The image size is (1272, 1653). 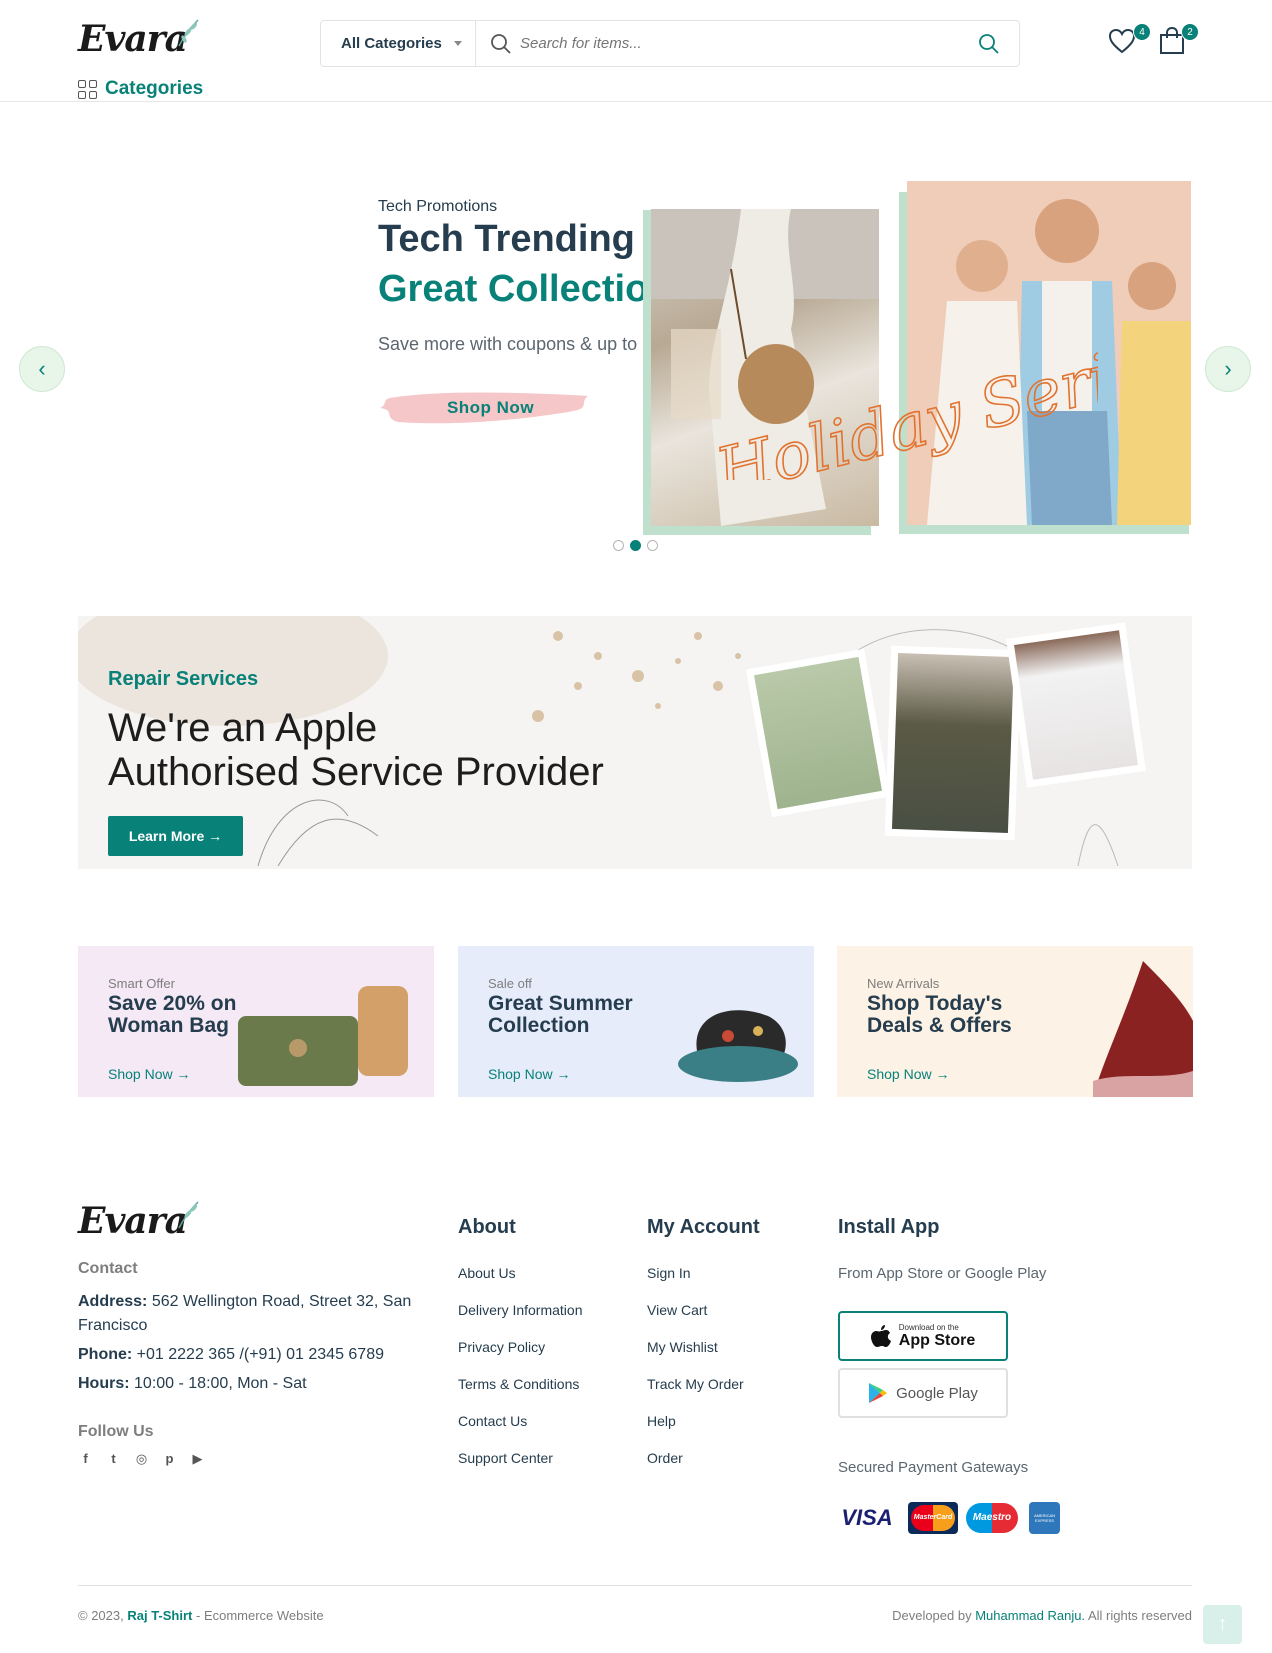 I want to click on app-store-small-text: Download on the, so click(x=928, y=1327).